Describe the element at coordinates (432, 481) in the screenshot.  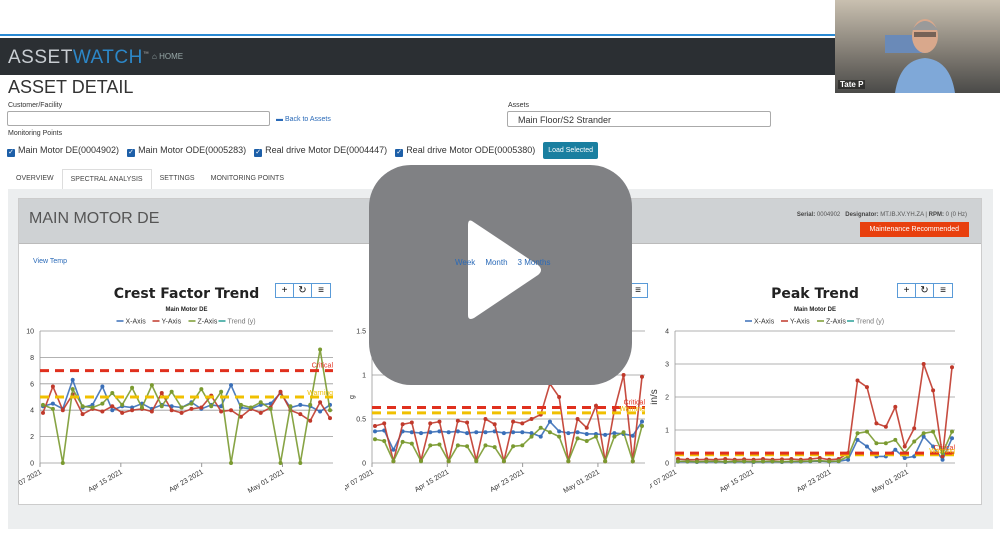
I see `x-tick-label: Apr 15 2021` at that location.